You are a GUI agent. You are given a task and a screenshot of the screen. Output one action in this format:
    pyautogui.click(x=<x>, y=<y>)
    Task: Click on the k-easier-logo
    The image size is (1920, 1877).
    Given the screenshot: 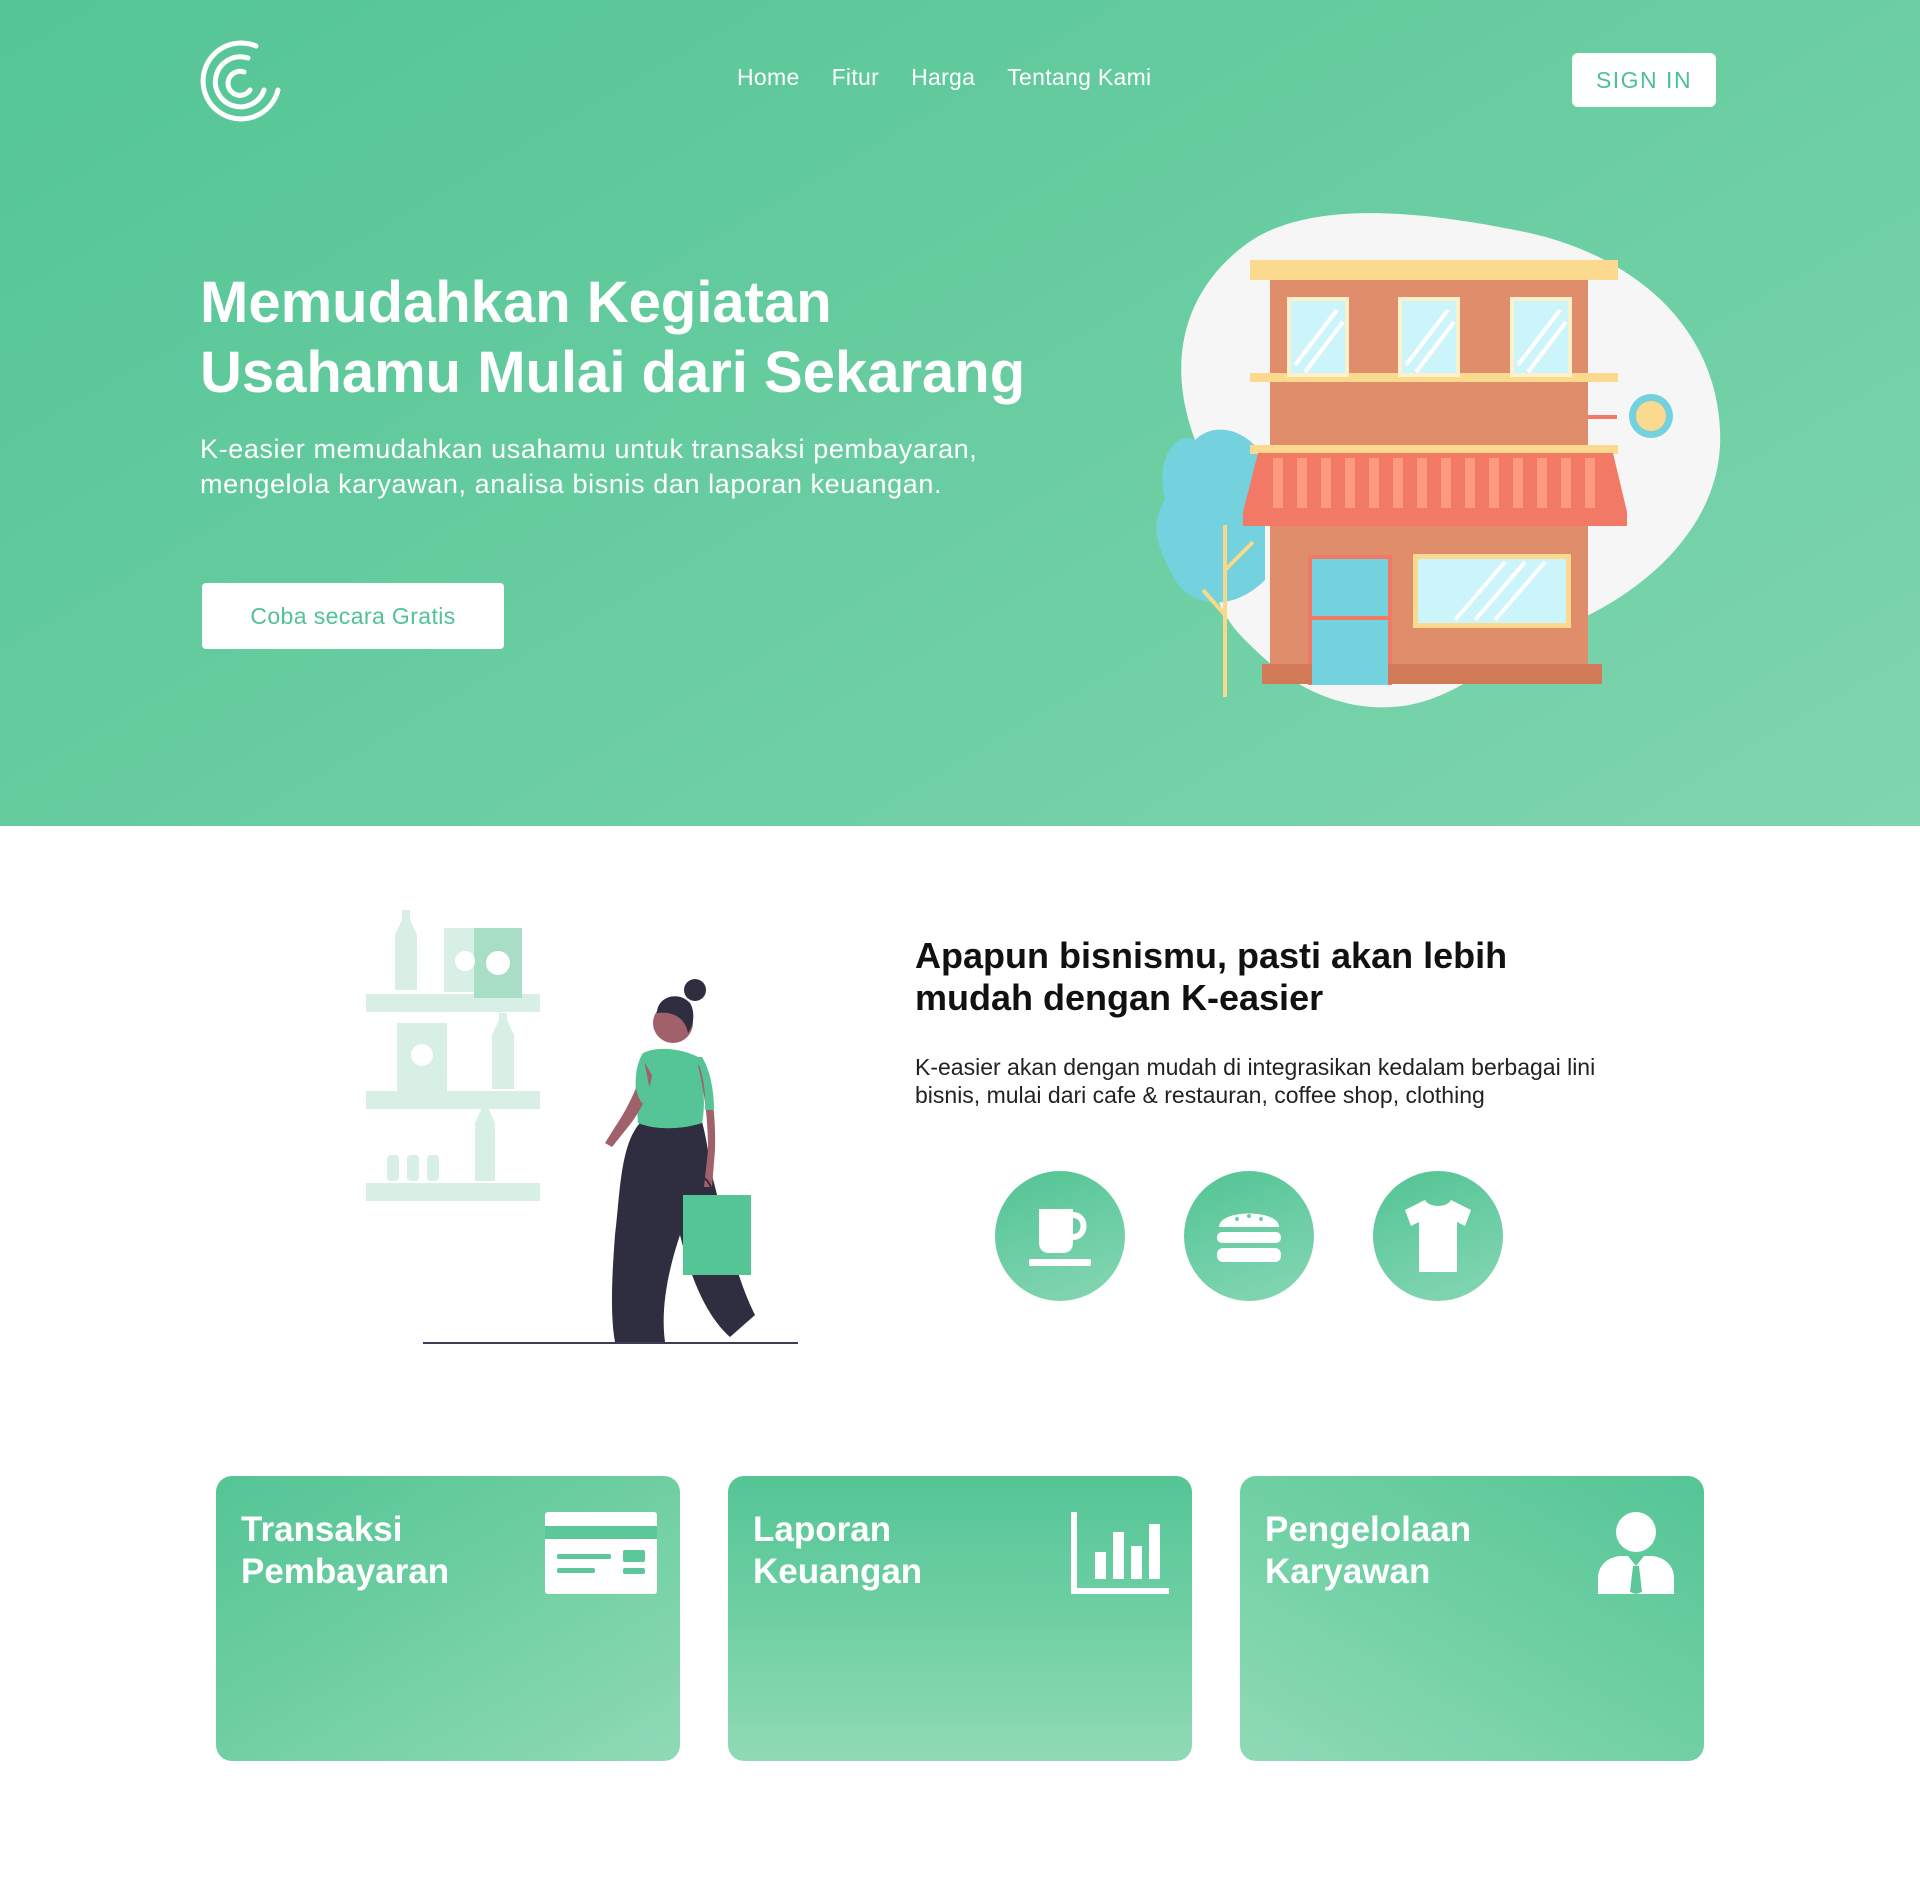 What is the action you would take?
    pyautogui.click(x=241, y=81)
    